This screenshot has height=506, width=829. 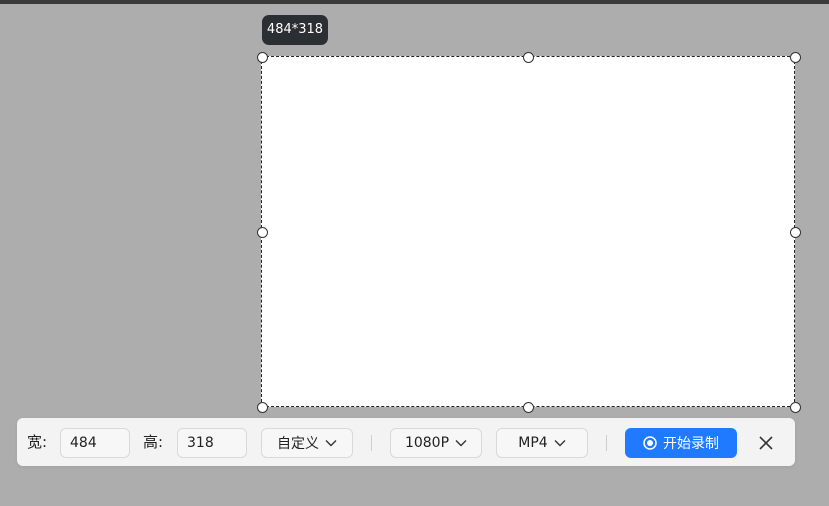 What do you see at coordinates (262, 232) in the screenshot?
I see `resize-handle-middle-left` at bounding box center [262, 232].